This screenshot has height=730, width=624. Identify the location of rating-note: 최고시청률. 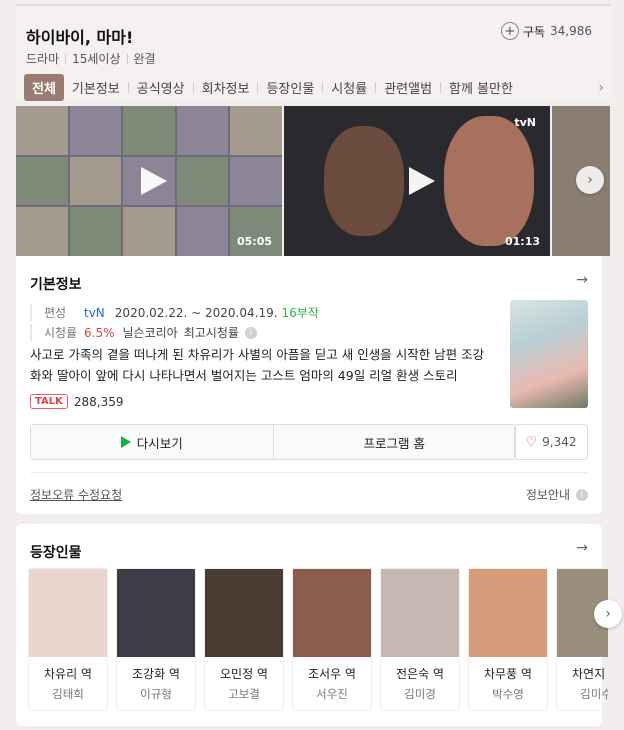
(211, 333).